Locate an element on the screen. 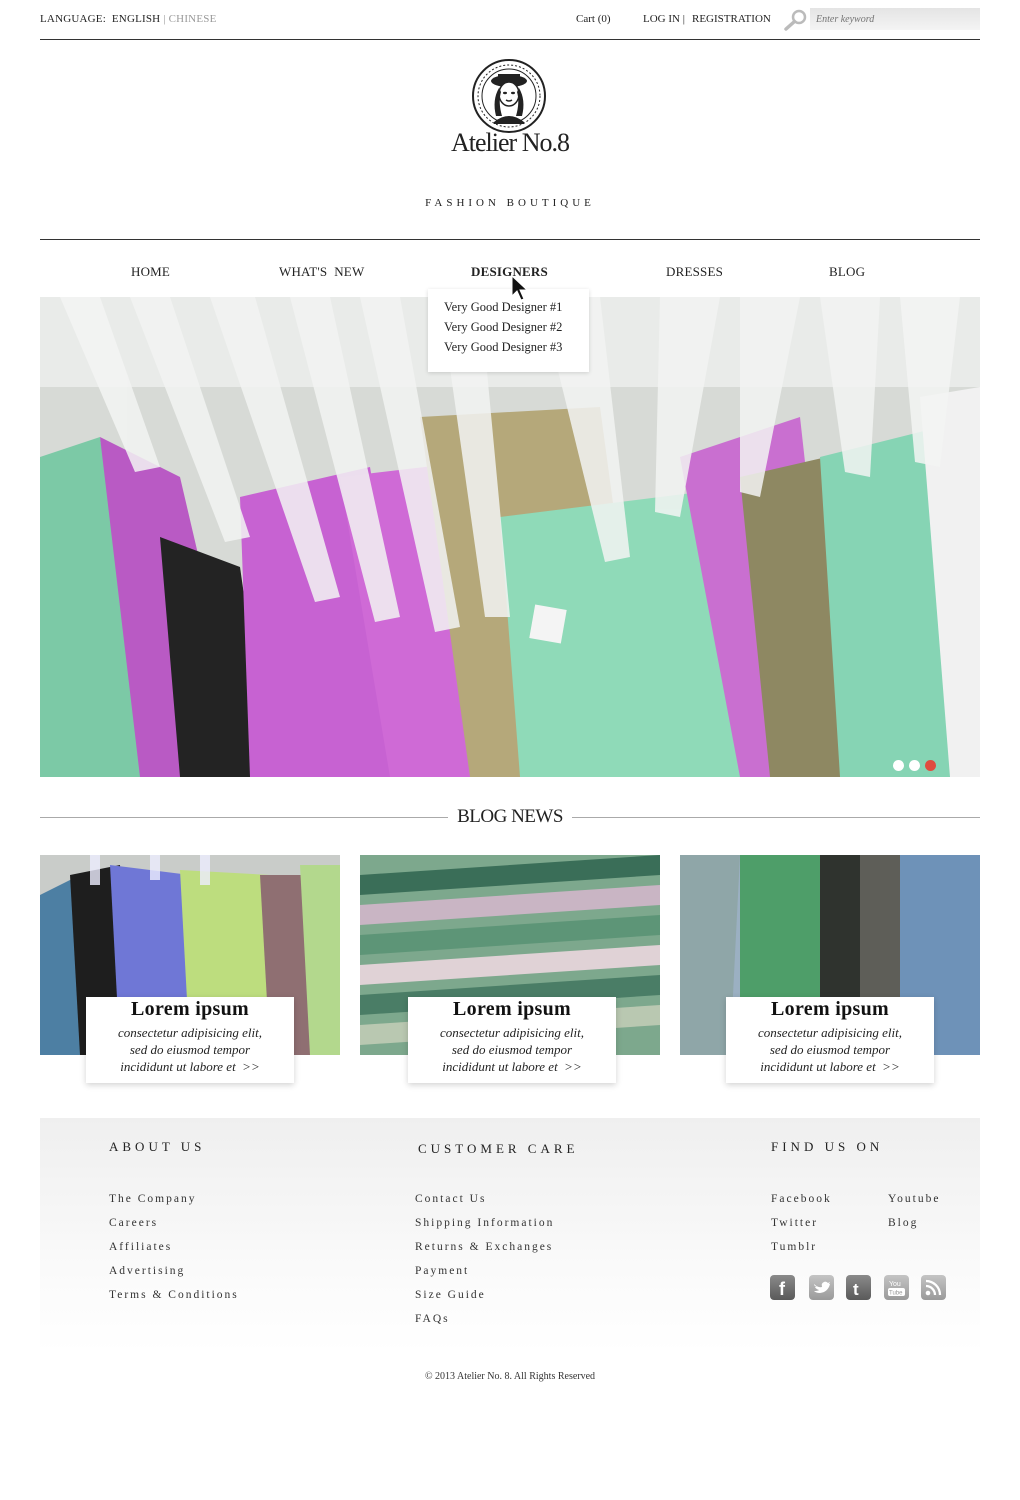 Image resolution: width=1020 pixels, height=1500 pixels. login-label: LOG IN is located at coordinates (661, 19).